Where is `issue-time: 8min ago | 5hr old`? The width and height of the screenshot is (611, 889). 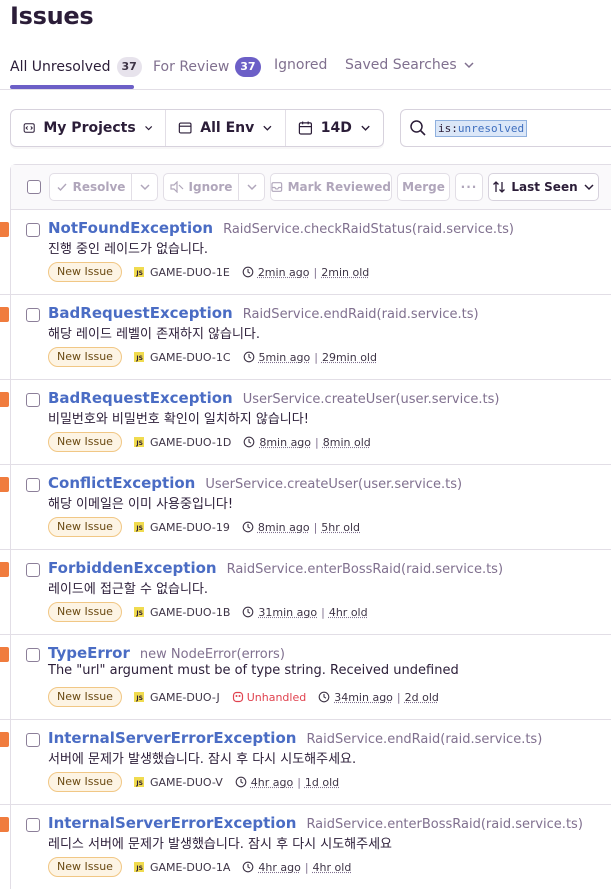
issue-time: 8min ago | 5hr old is located at coordinates (301, 527).